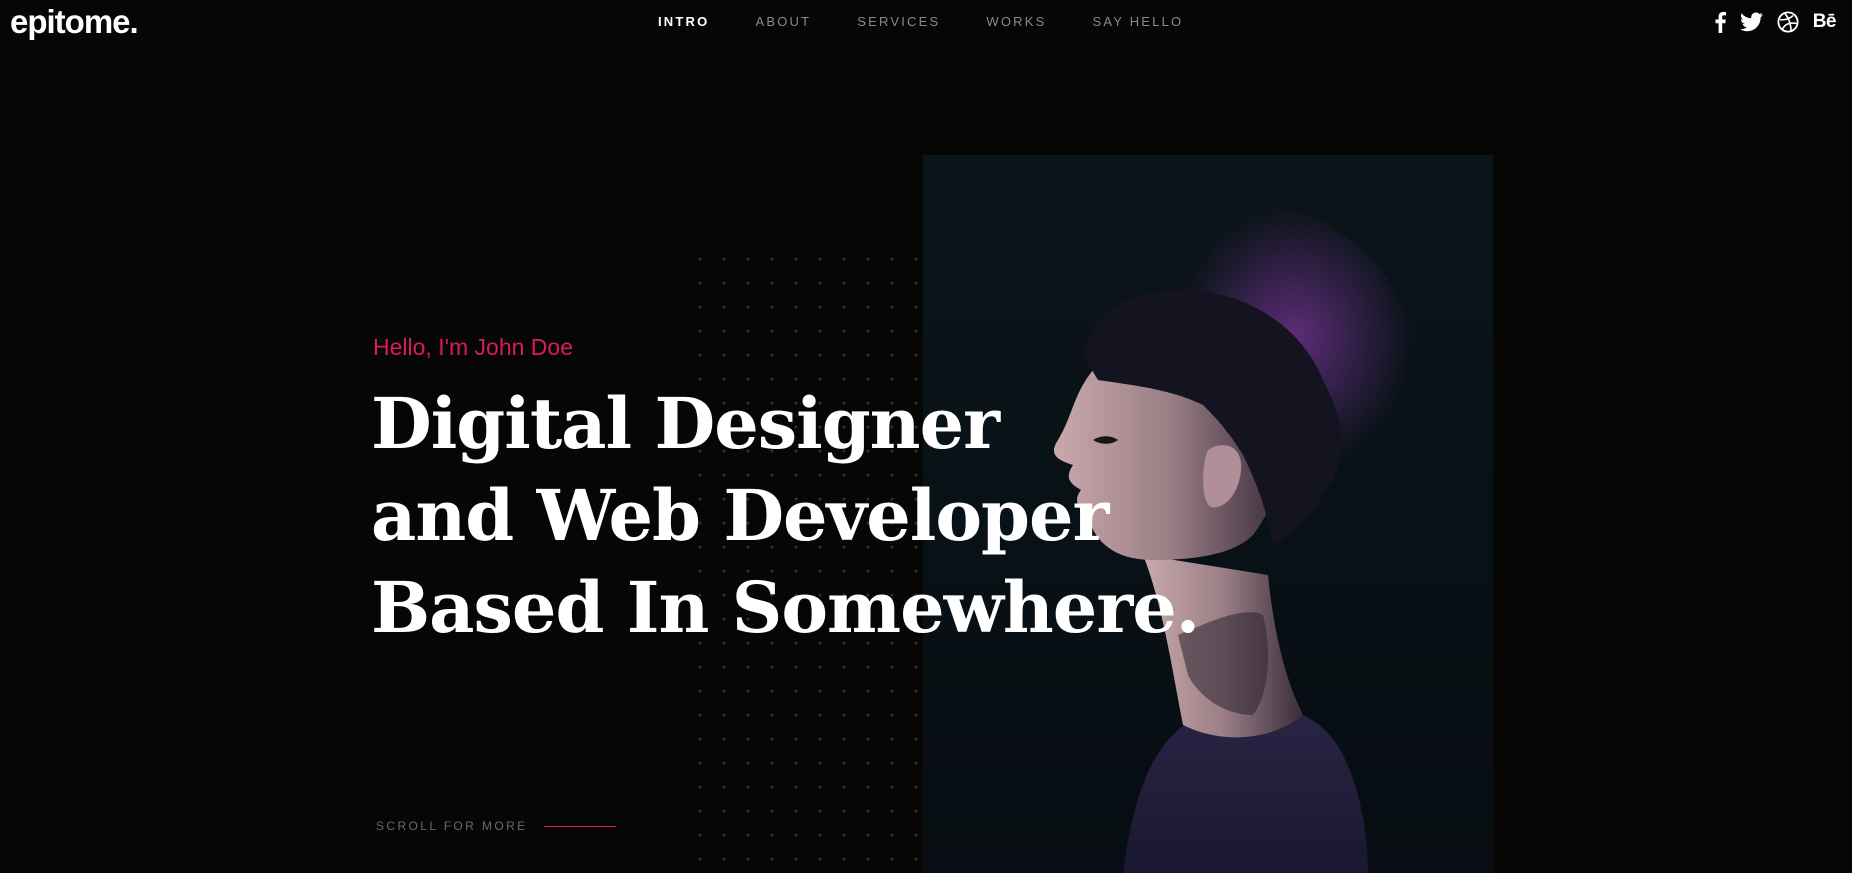 Image resolution: width=1852 pixels, height=873 pixels. What do you see at coordinates (785, 607) in the screenshot?
I see `headline-line-3: Based In Somewhere.` at bounding box center [785, 607].